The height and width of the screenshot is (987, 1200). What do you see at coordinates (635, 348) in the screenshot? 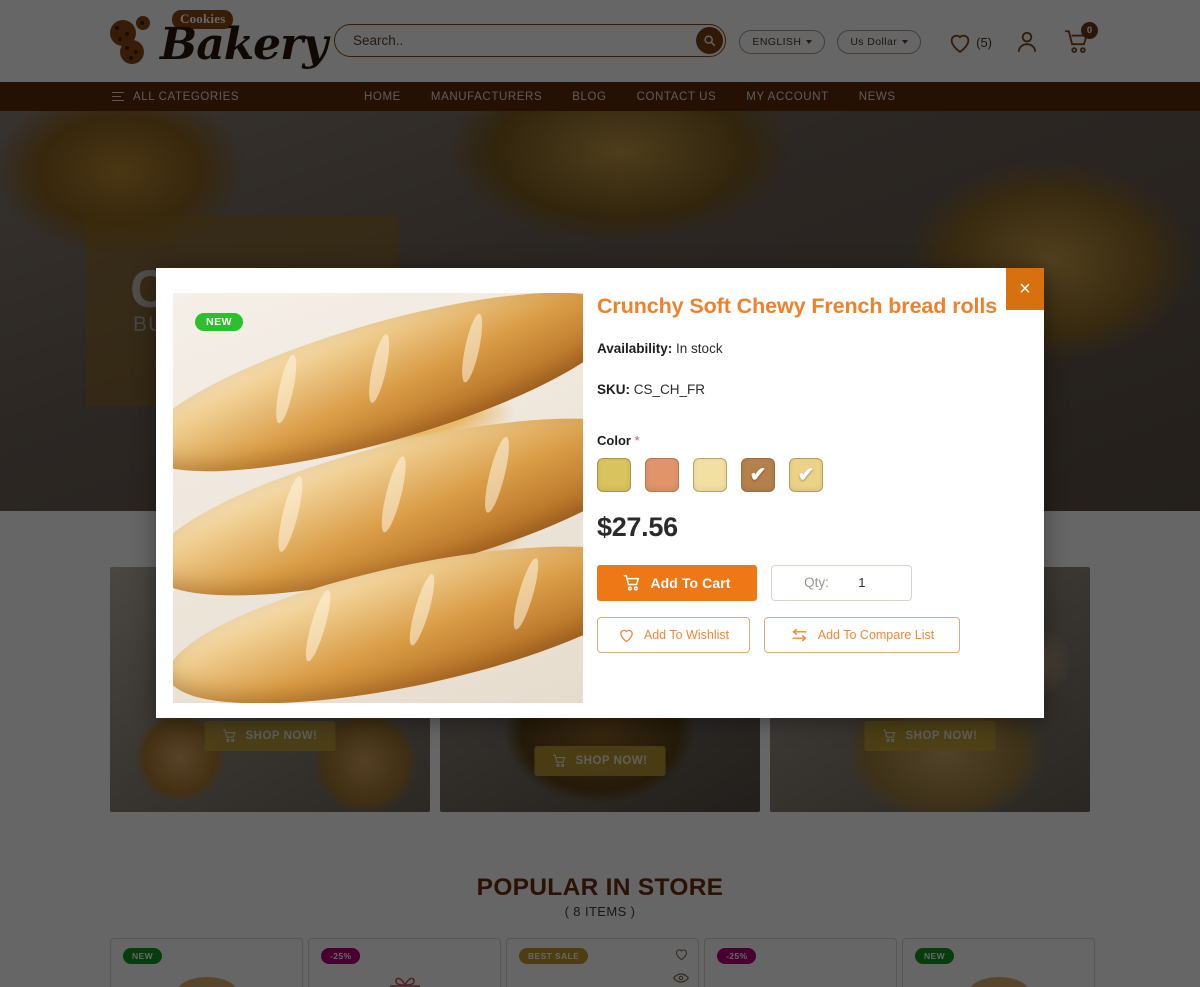
I see `availability-label: Availability:` at bounding box center [635, 348].